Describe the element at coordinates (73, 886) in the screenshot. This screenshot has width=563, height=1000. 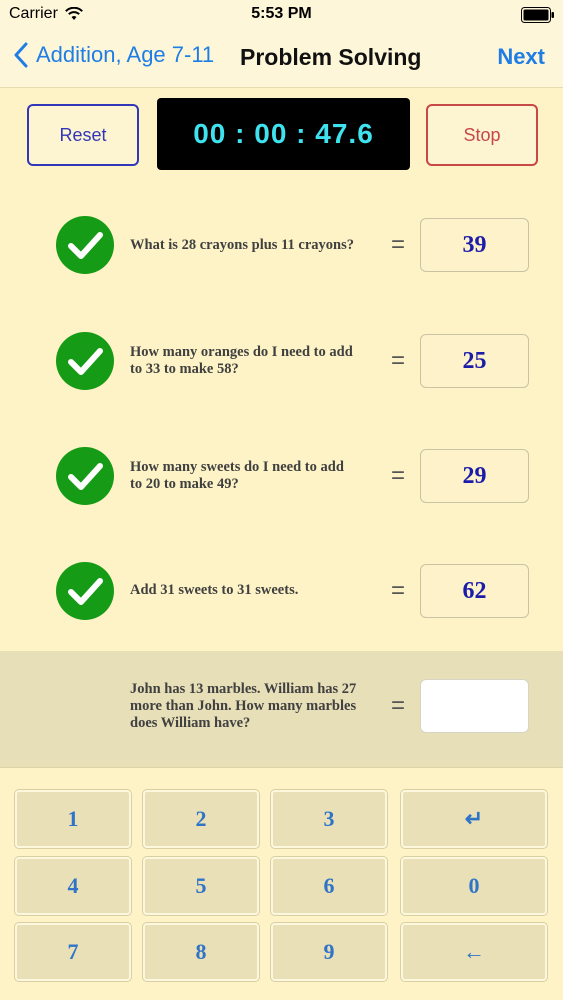
I see `key-4: 4` at that location.